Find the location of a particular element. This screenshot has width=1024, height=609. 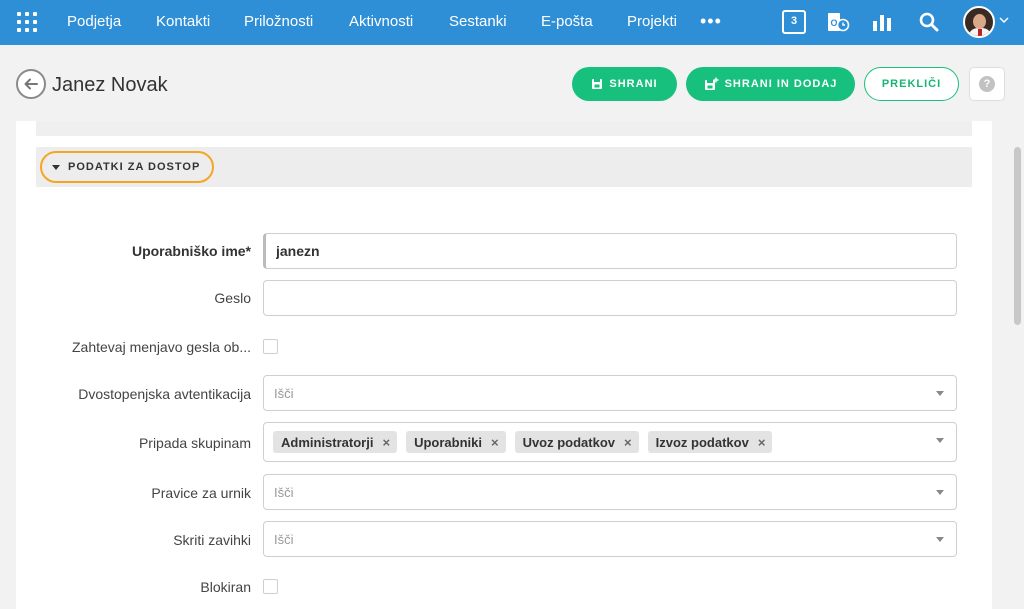

back-button is located at coordinates (31, 84).